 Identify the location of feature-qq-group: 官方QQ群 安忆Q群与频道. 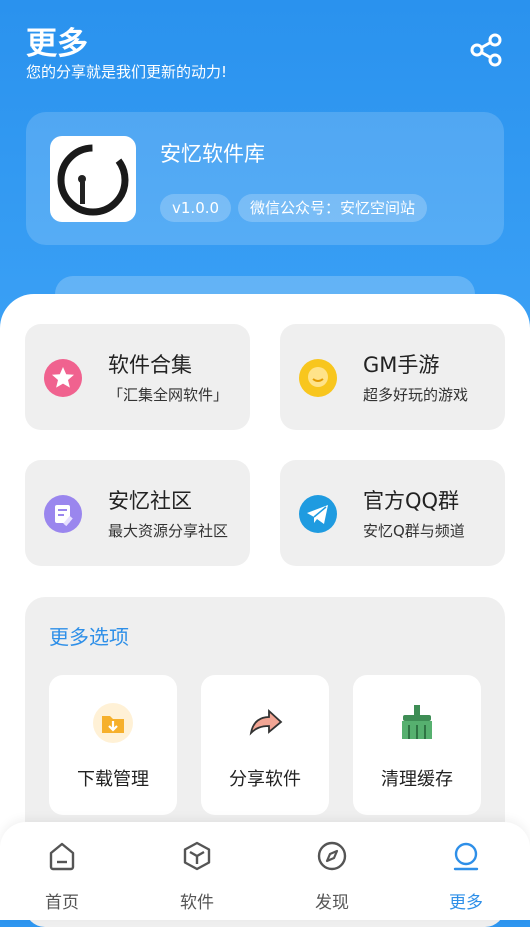
(392, 513).